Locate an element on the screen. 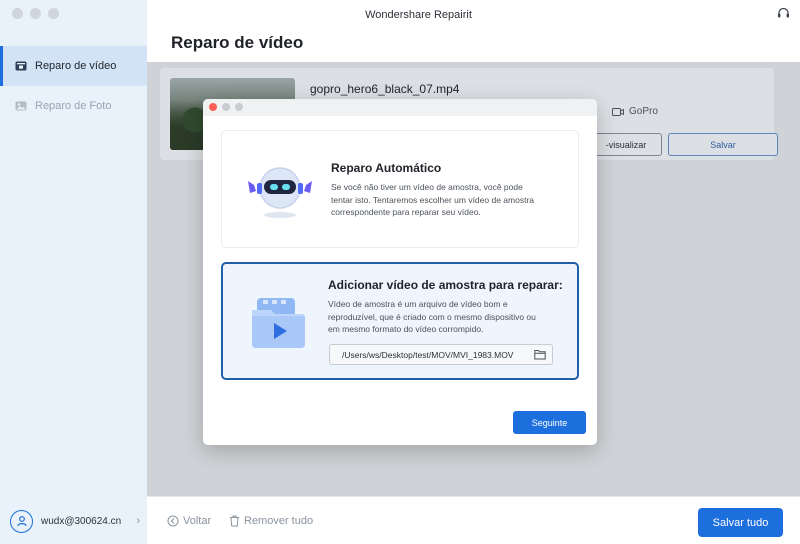  sidebar-item-label: Reparo de vídeo is located at coordinates (76, 66).